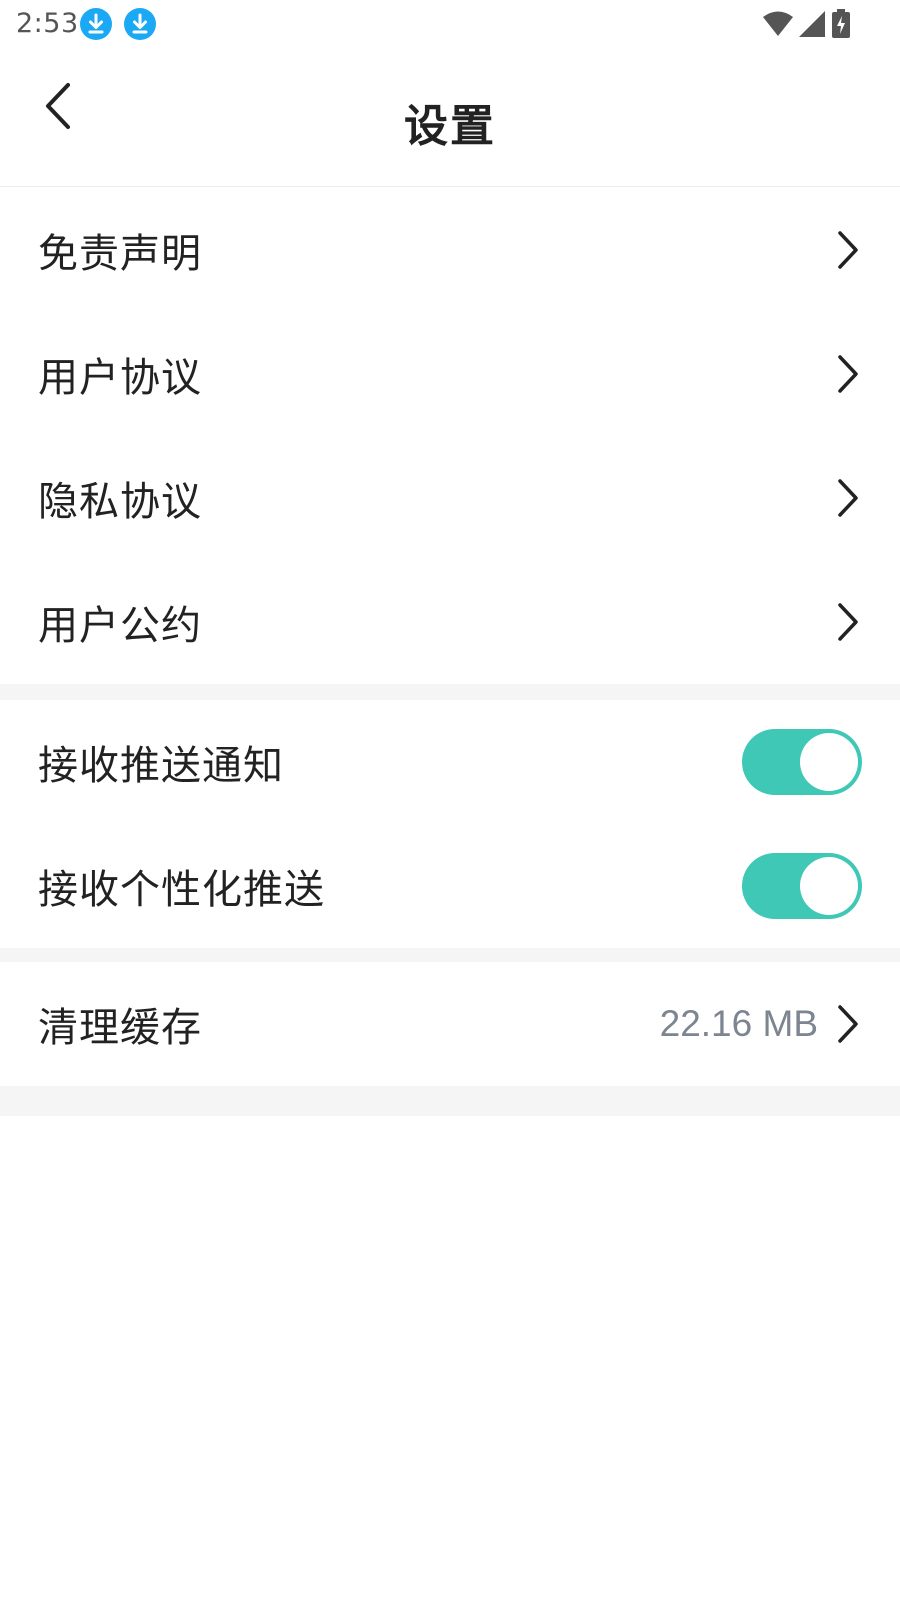 The image size is (900, 1600). Describe the element at coordinates (450, 622) in the screenshot. I see `user-convention-row: 用户公约` at that location.